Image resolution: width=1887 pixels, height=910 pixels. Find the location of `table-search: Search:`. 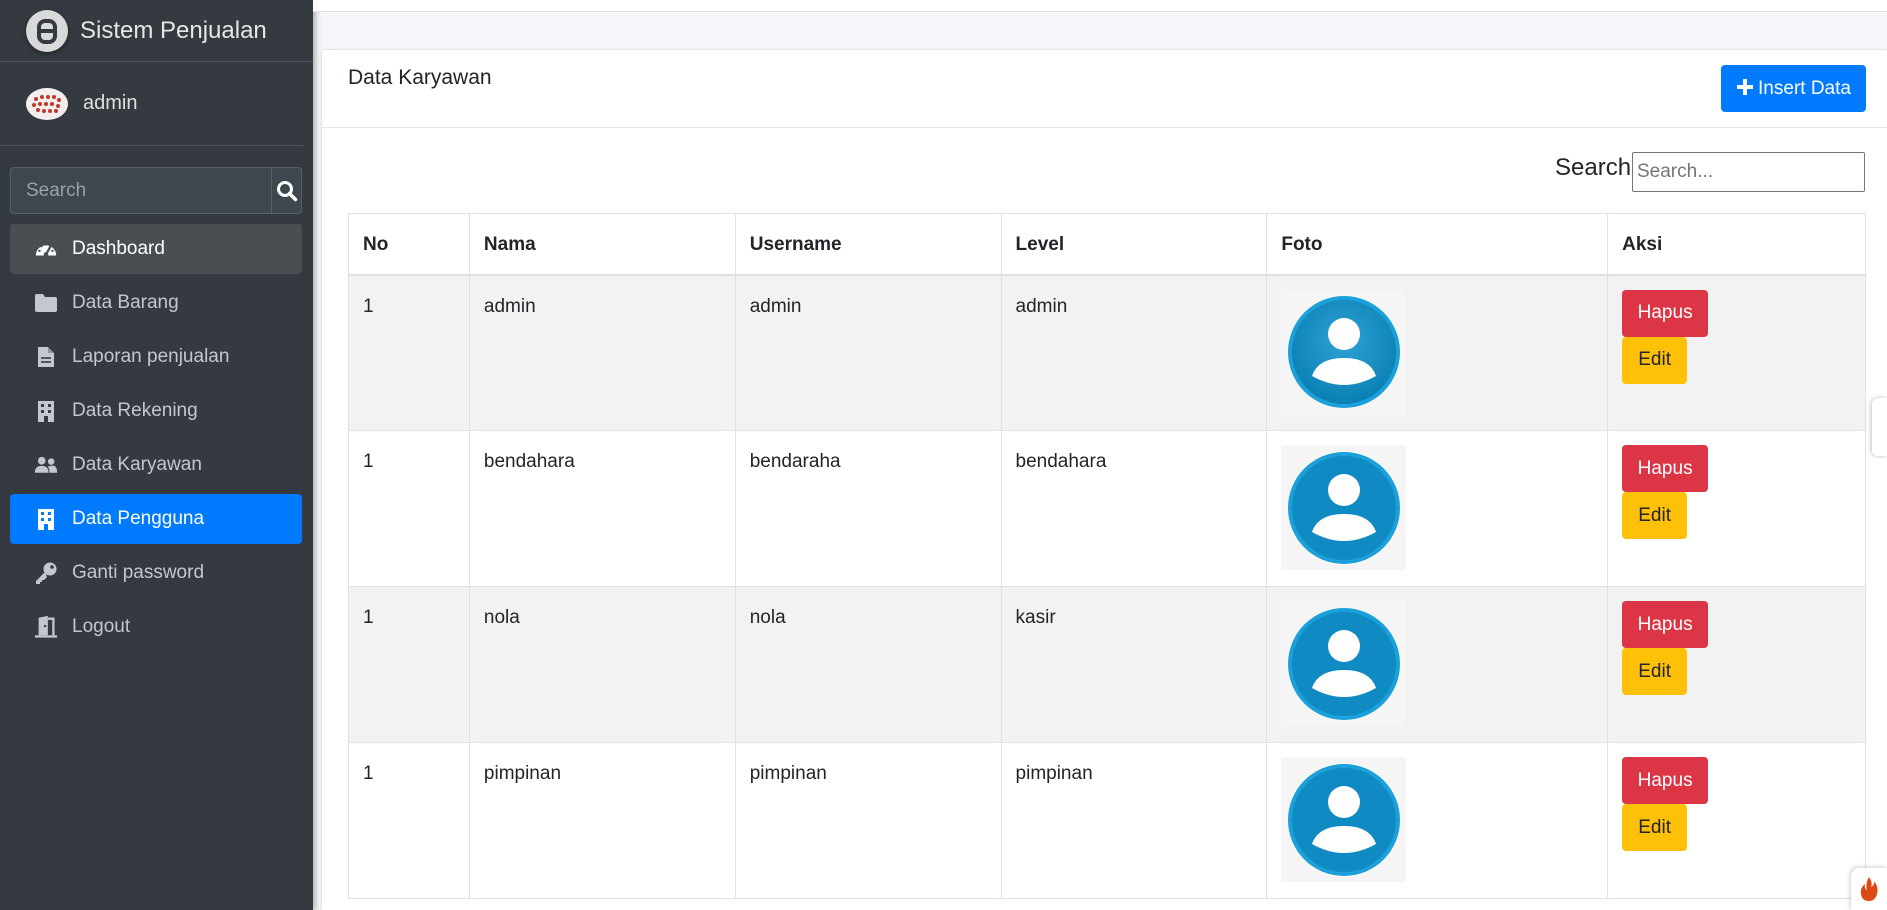

table-search: Search: is located at coordinates (1104, 172).